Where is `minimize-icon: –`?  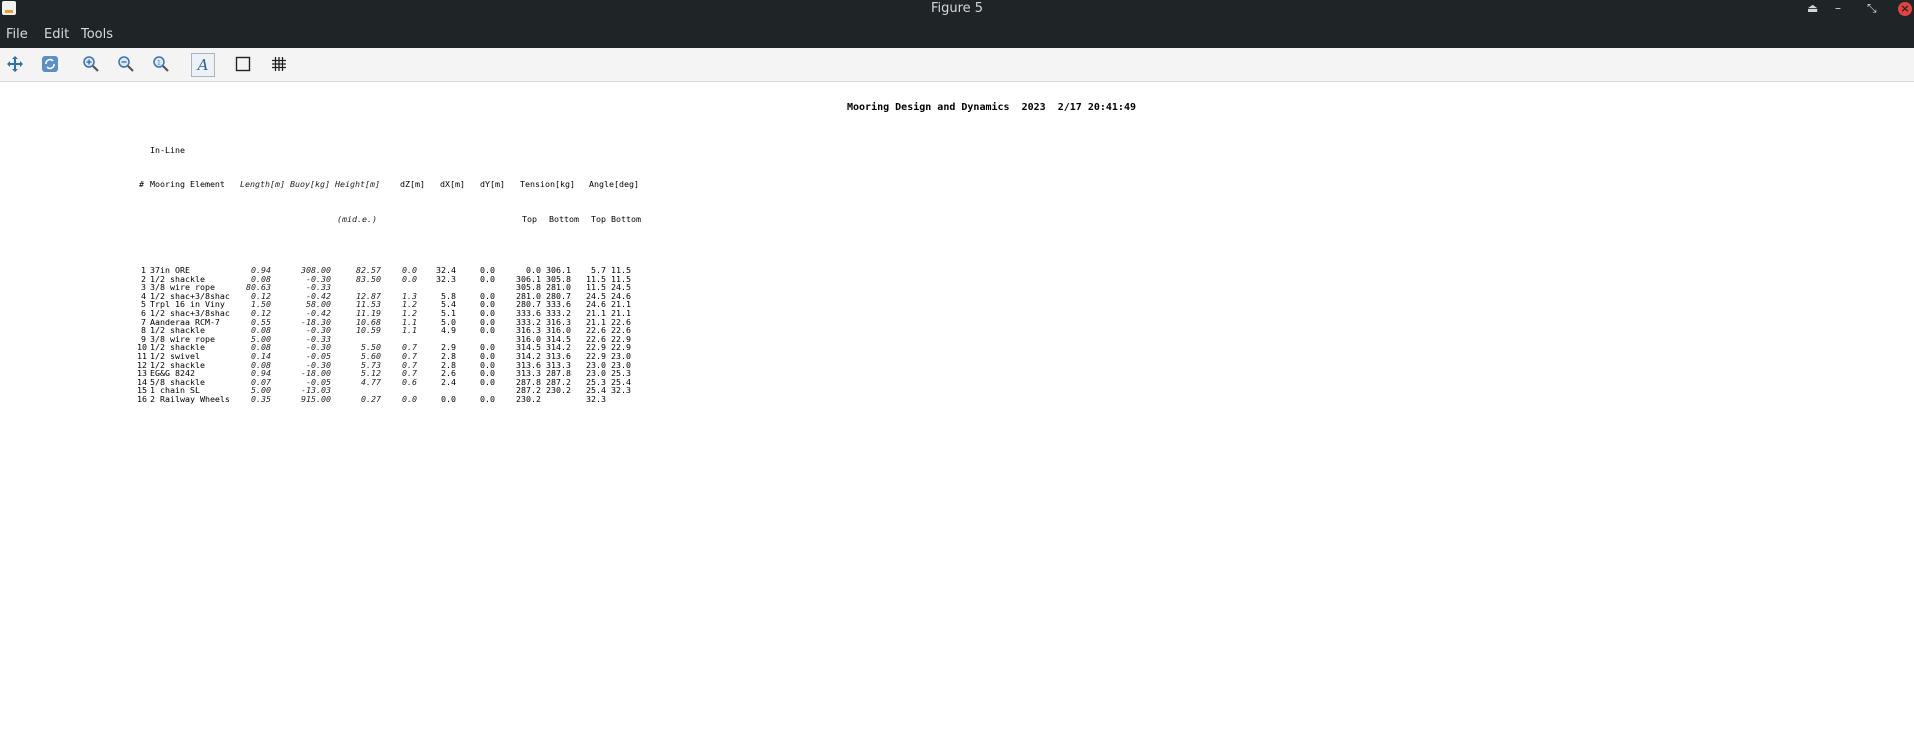 minimize-icon: – is located at coordinates (1838, 8).